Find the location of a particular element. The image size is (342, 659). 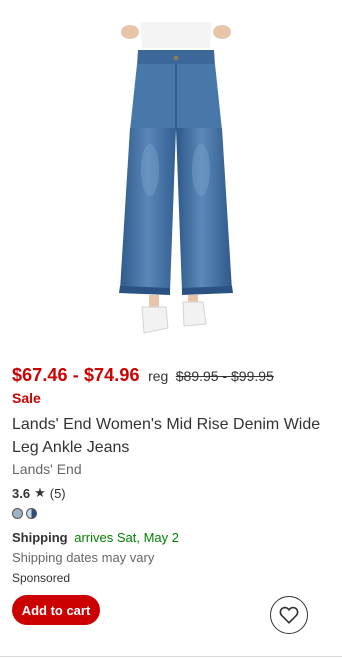

shipping-label: Shipping is located at coordinates (40, 537).